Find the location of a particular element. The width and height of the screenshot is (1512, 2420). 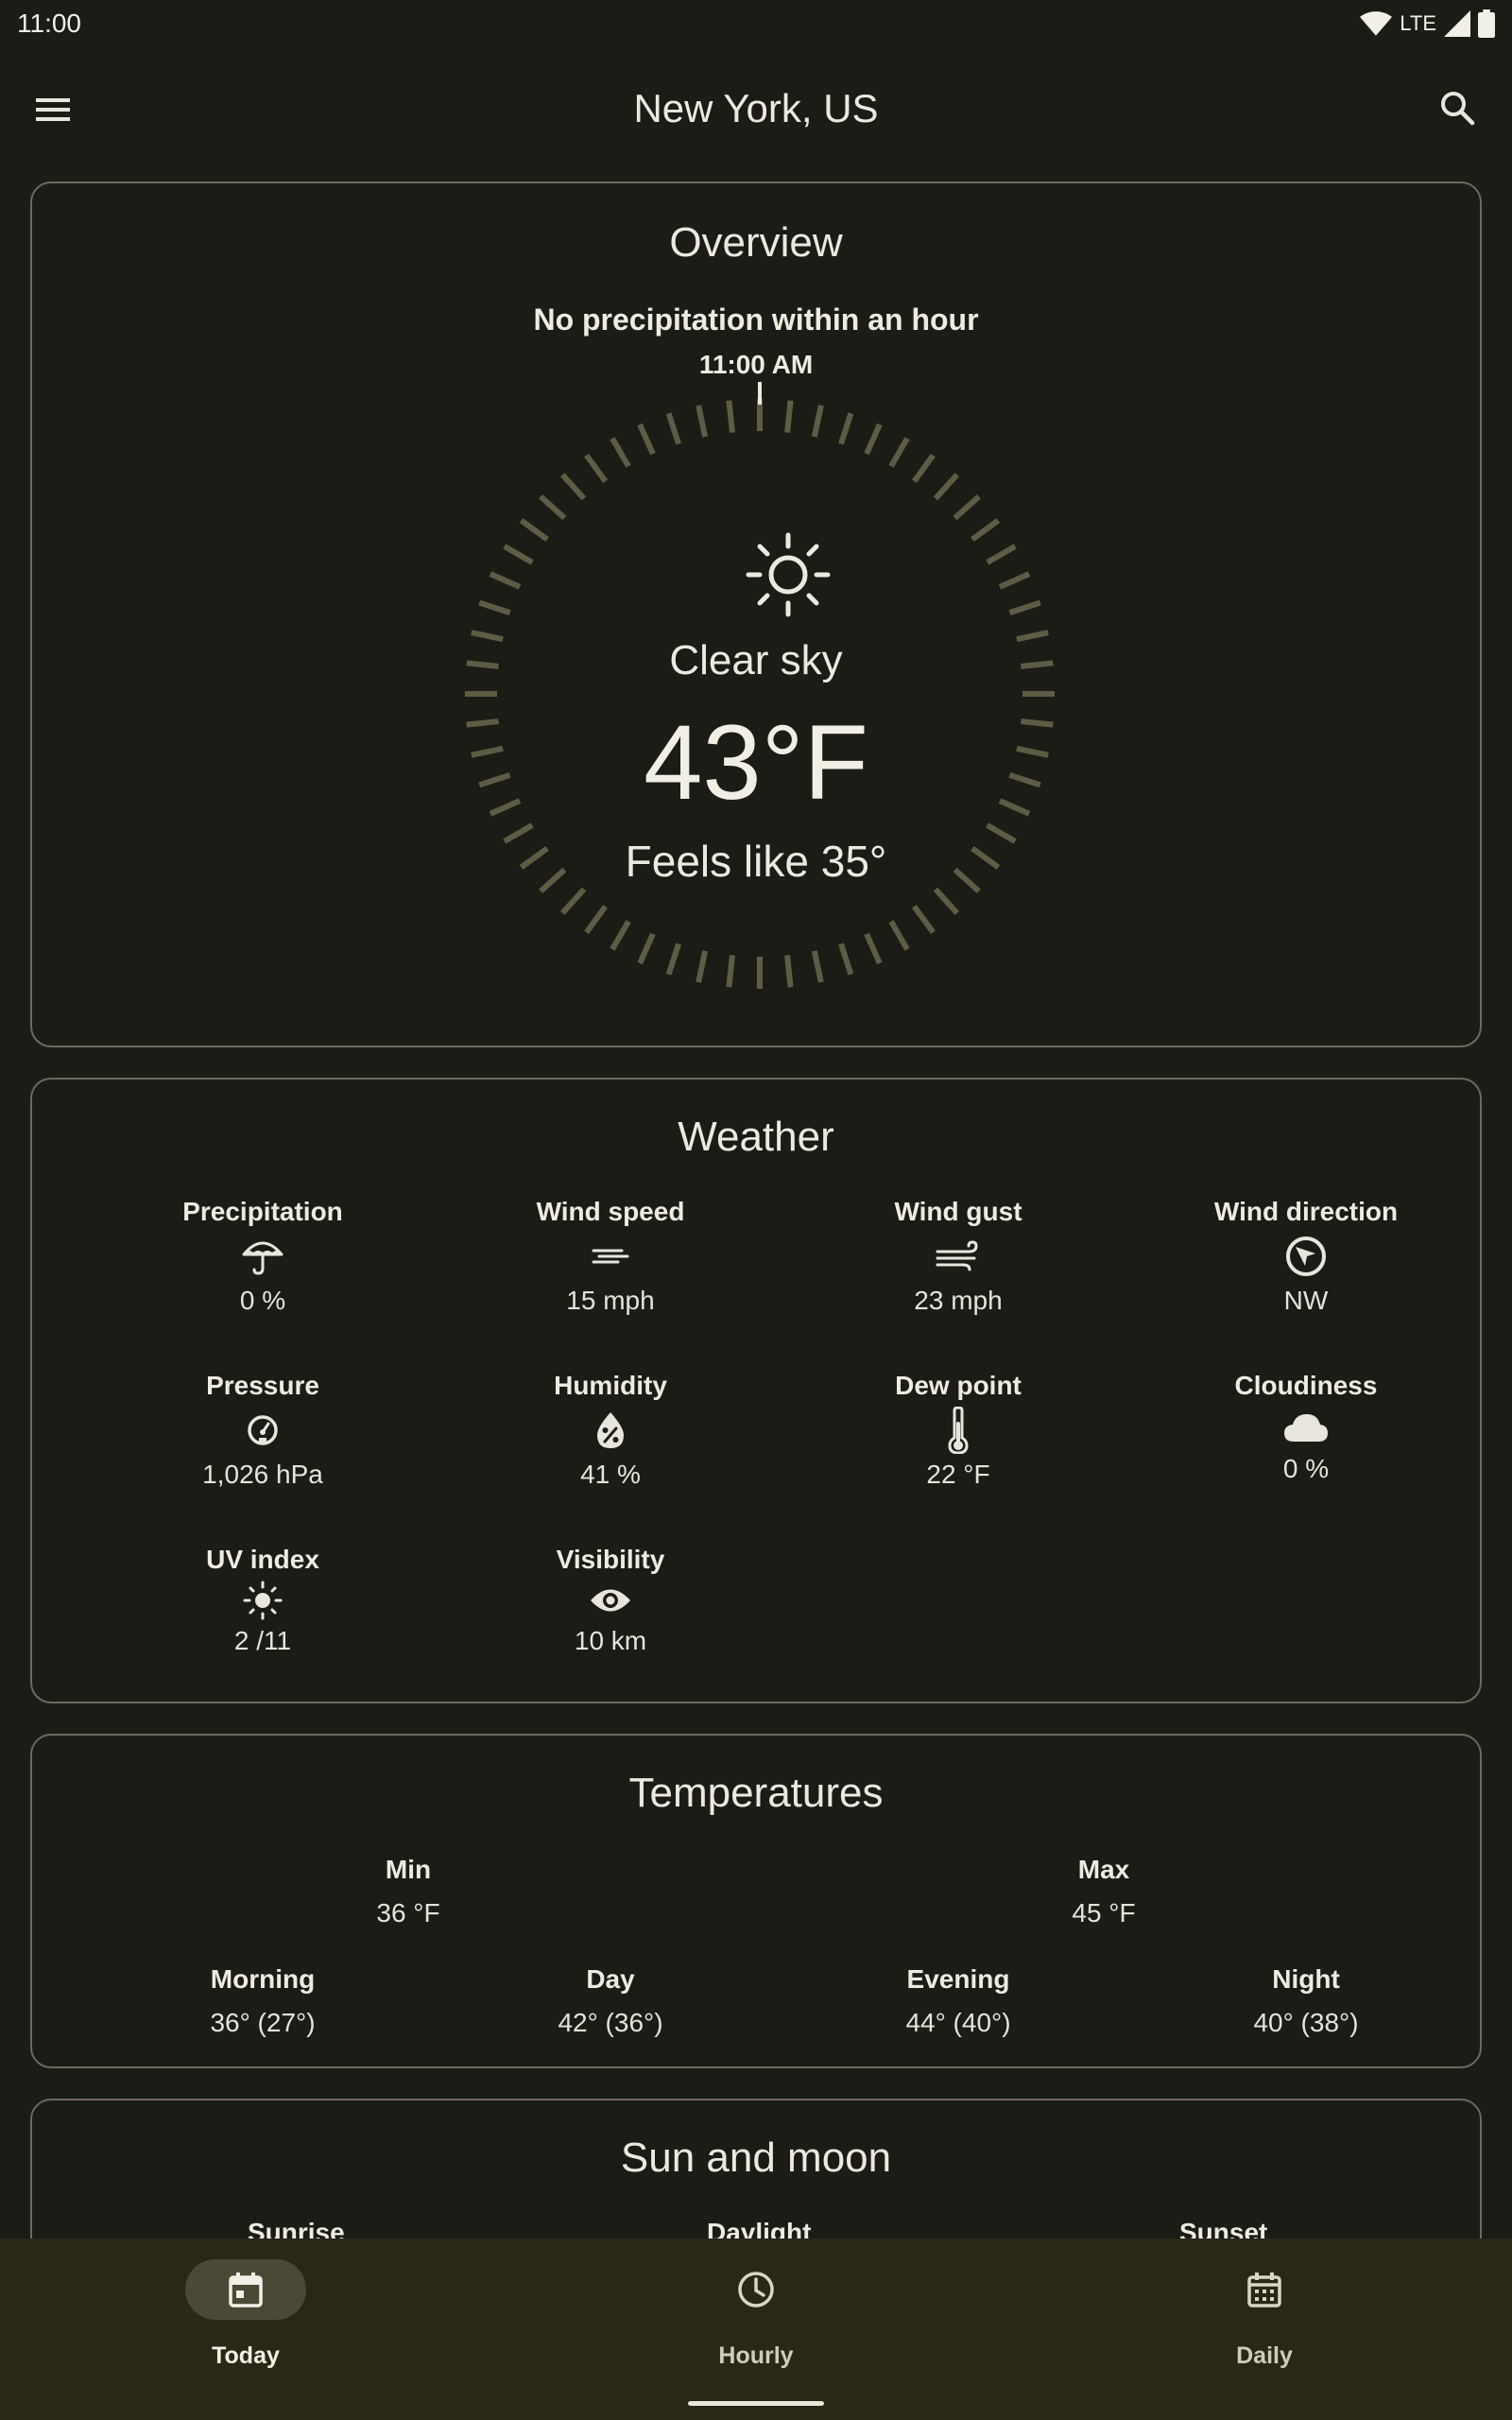

day-label: Day is located at coordinates (610, 1979).